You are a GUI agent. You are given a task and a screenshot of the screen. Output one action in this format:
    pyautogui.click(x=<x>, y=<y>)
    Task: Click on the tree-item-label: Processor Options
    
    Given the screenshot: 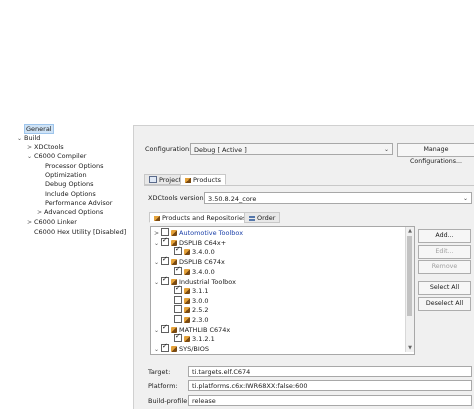 What is the action you would take?
    pyautogui.click(x=74, y=166)
    